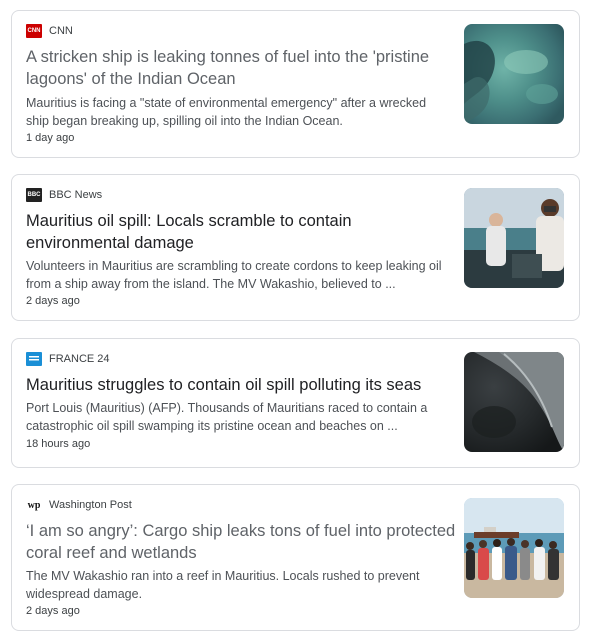 The image size is (596, 639). Describe the element at coordinates (90, 505) in the screenshot. I see `source-name: Washington Post` at that location.